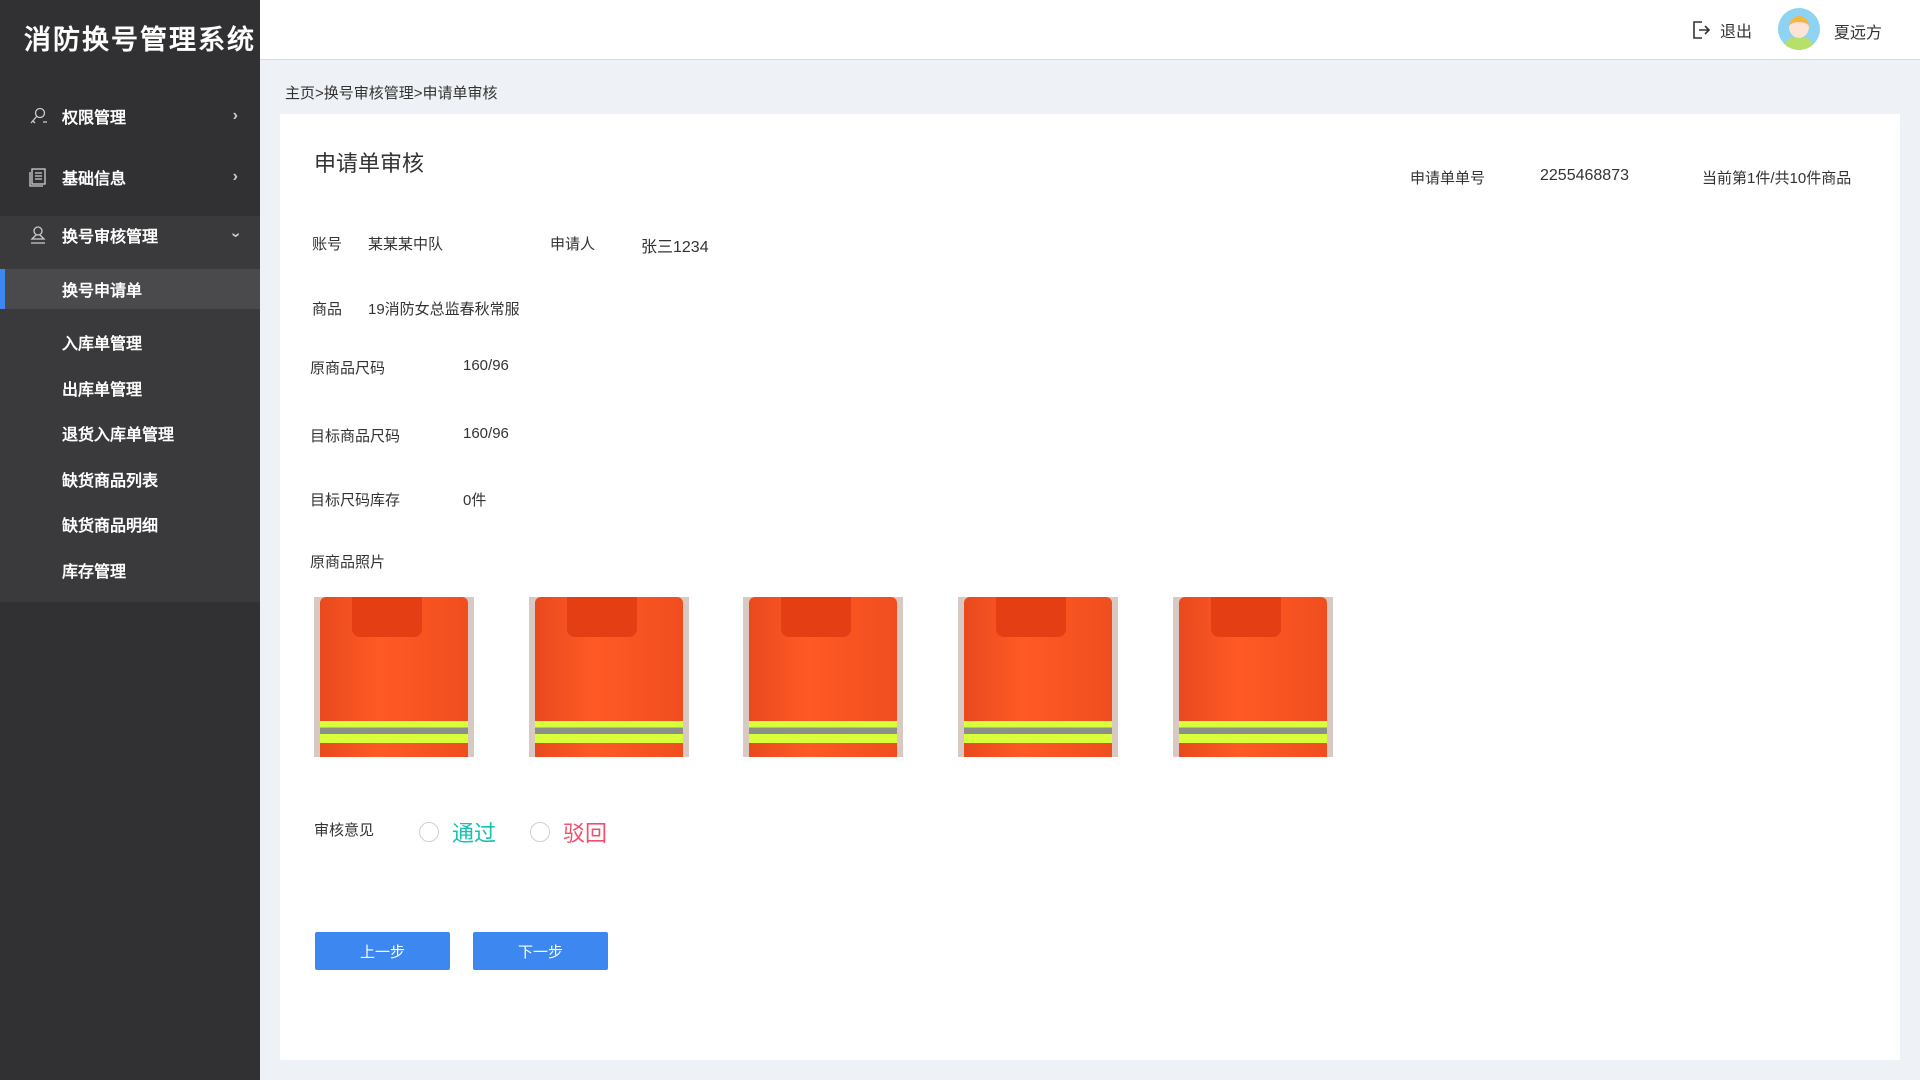 The width and height of the screenshot is (1920, 1080). I want to click on sidebar-item-permissions: 权限管理 ›, so click(130, 116).